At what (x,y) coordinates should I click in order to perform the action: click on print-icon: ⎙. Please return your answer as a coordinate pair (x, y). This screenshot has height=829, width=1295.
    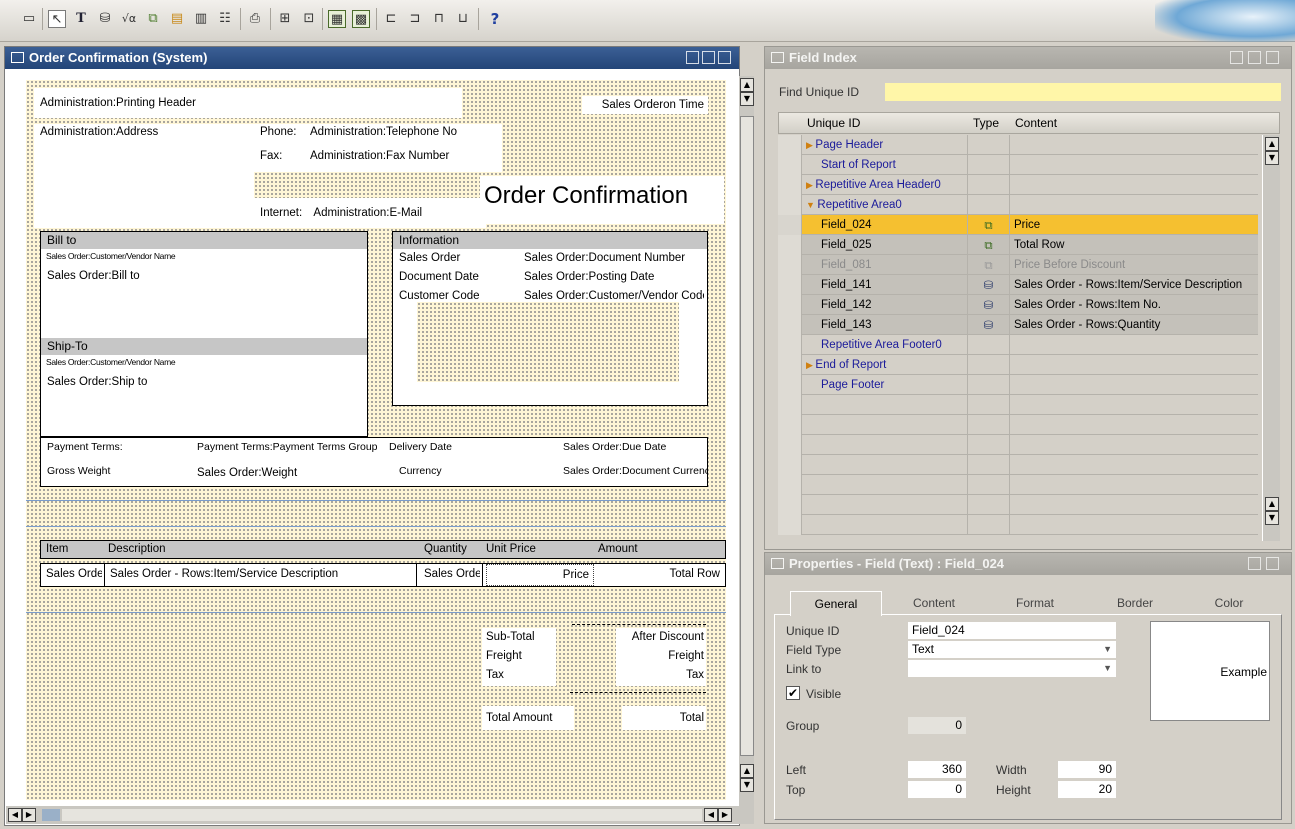
    Looking at the image, I should click on (255, 19).